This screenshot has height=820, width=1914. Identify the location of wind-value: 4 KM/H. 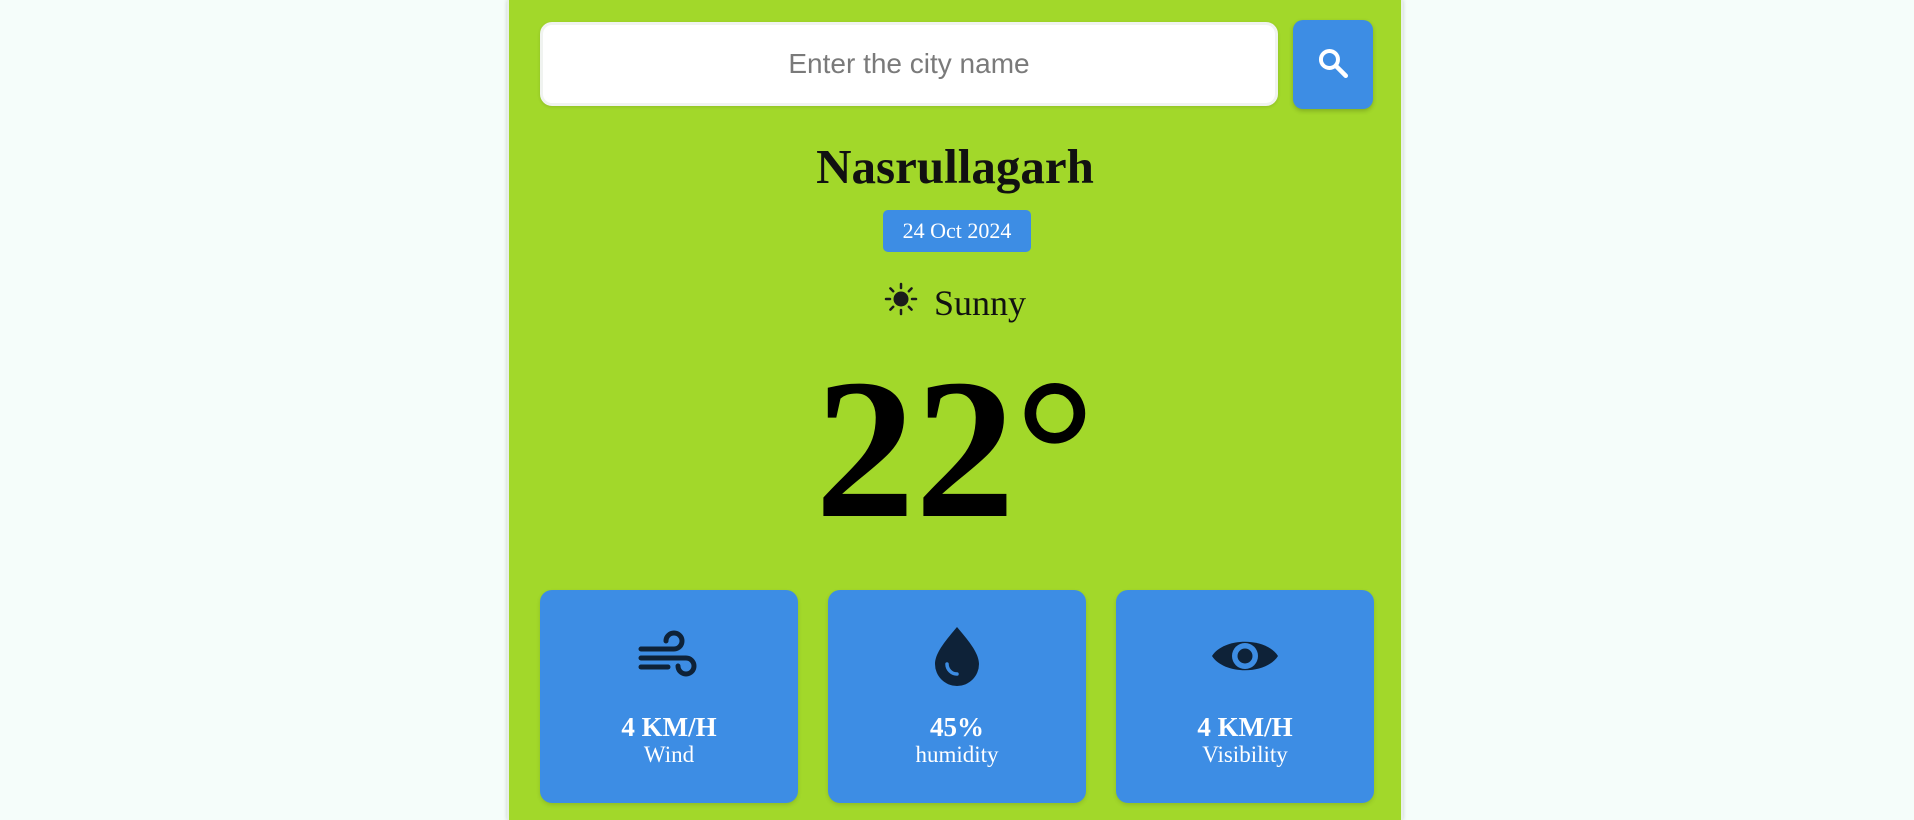
(669, 727).